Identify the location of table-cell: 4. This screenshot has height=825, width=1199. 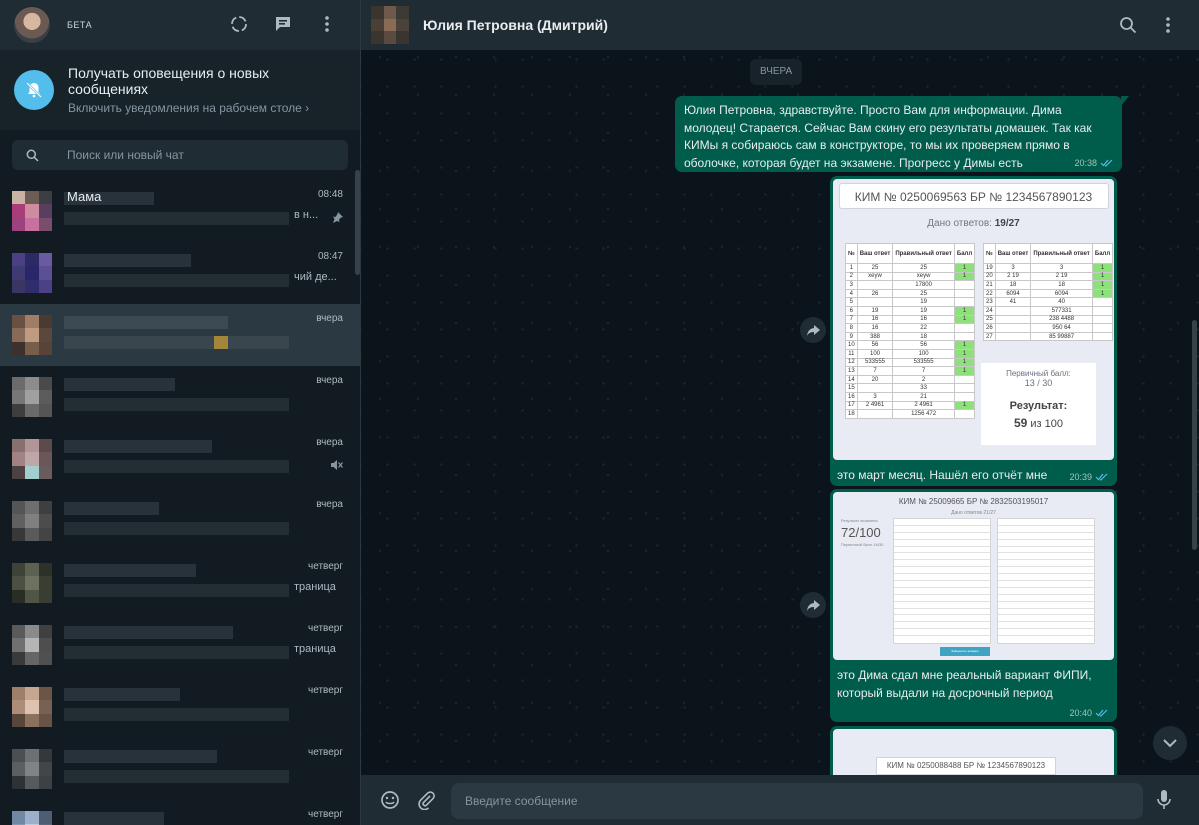
(851, 293).